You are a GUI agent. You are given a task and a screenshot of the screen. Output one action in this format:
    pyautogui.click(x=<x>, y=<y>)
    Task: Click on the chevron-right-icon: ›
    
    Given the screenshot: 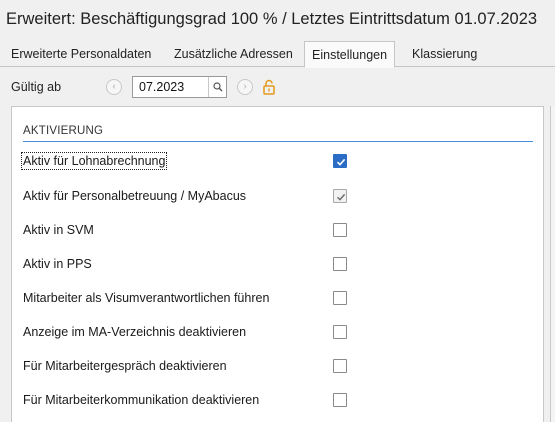 What is the action you would take?
    pyautogui.click(x=245, y=87)
    